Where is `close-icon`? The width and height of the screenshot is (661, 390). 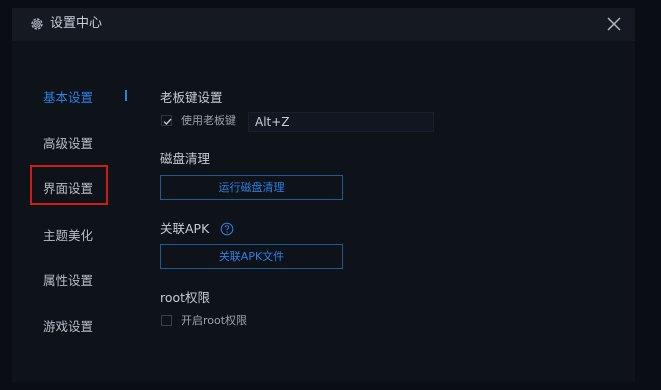 close-icon is located at coordinates (614, 24).